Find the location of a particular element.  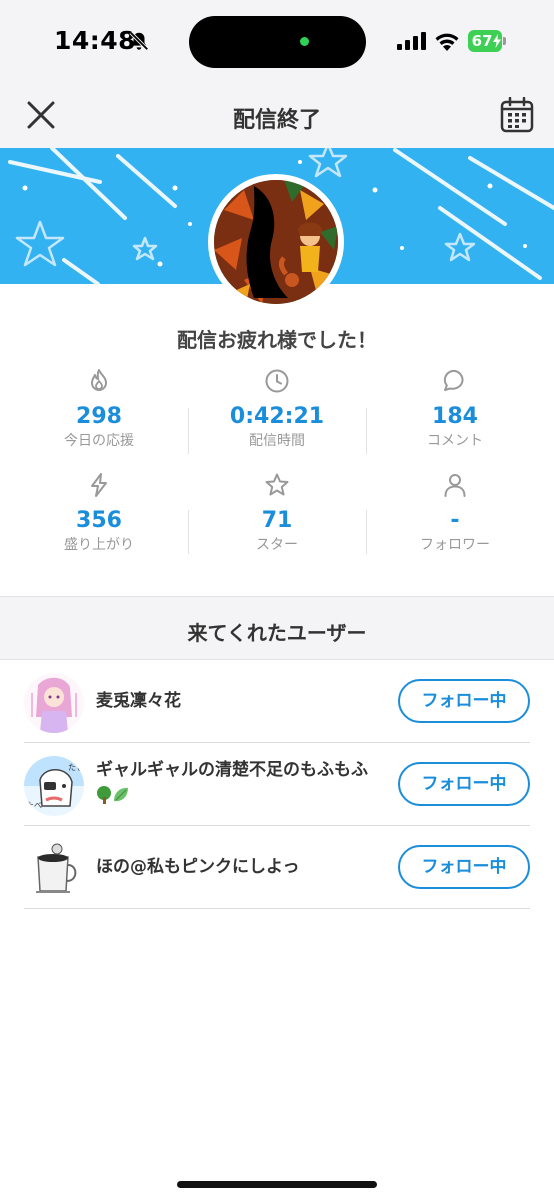

battery-percent: 67 is located at coordinates (482, 41).